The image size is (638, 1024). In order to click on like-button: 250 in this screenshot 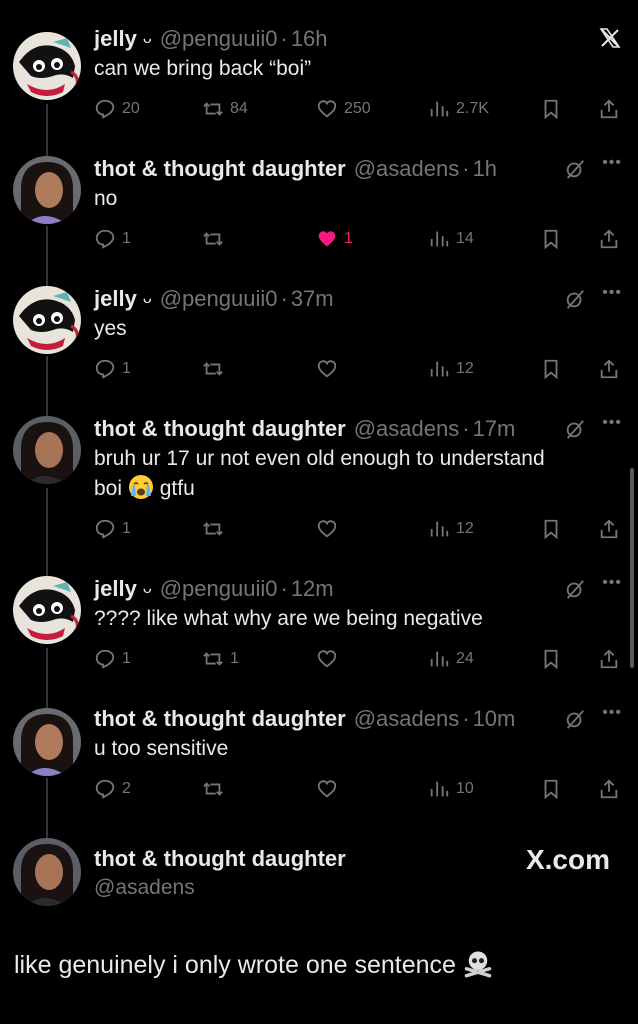, I will do `click(343, 109)`.